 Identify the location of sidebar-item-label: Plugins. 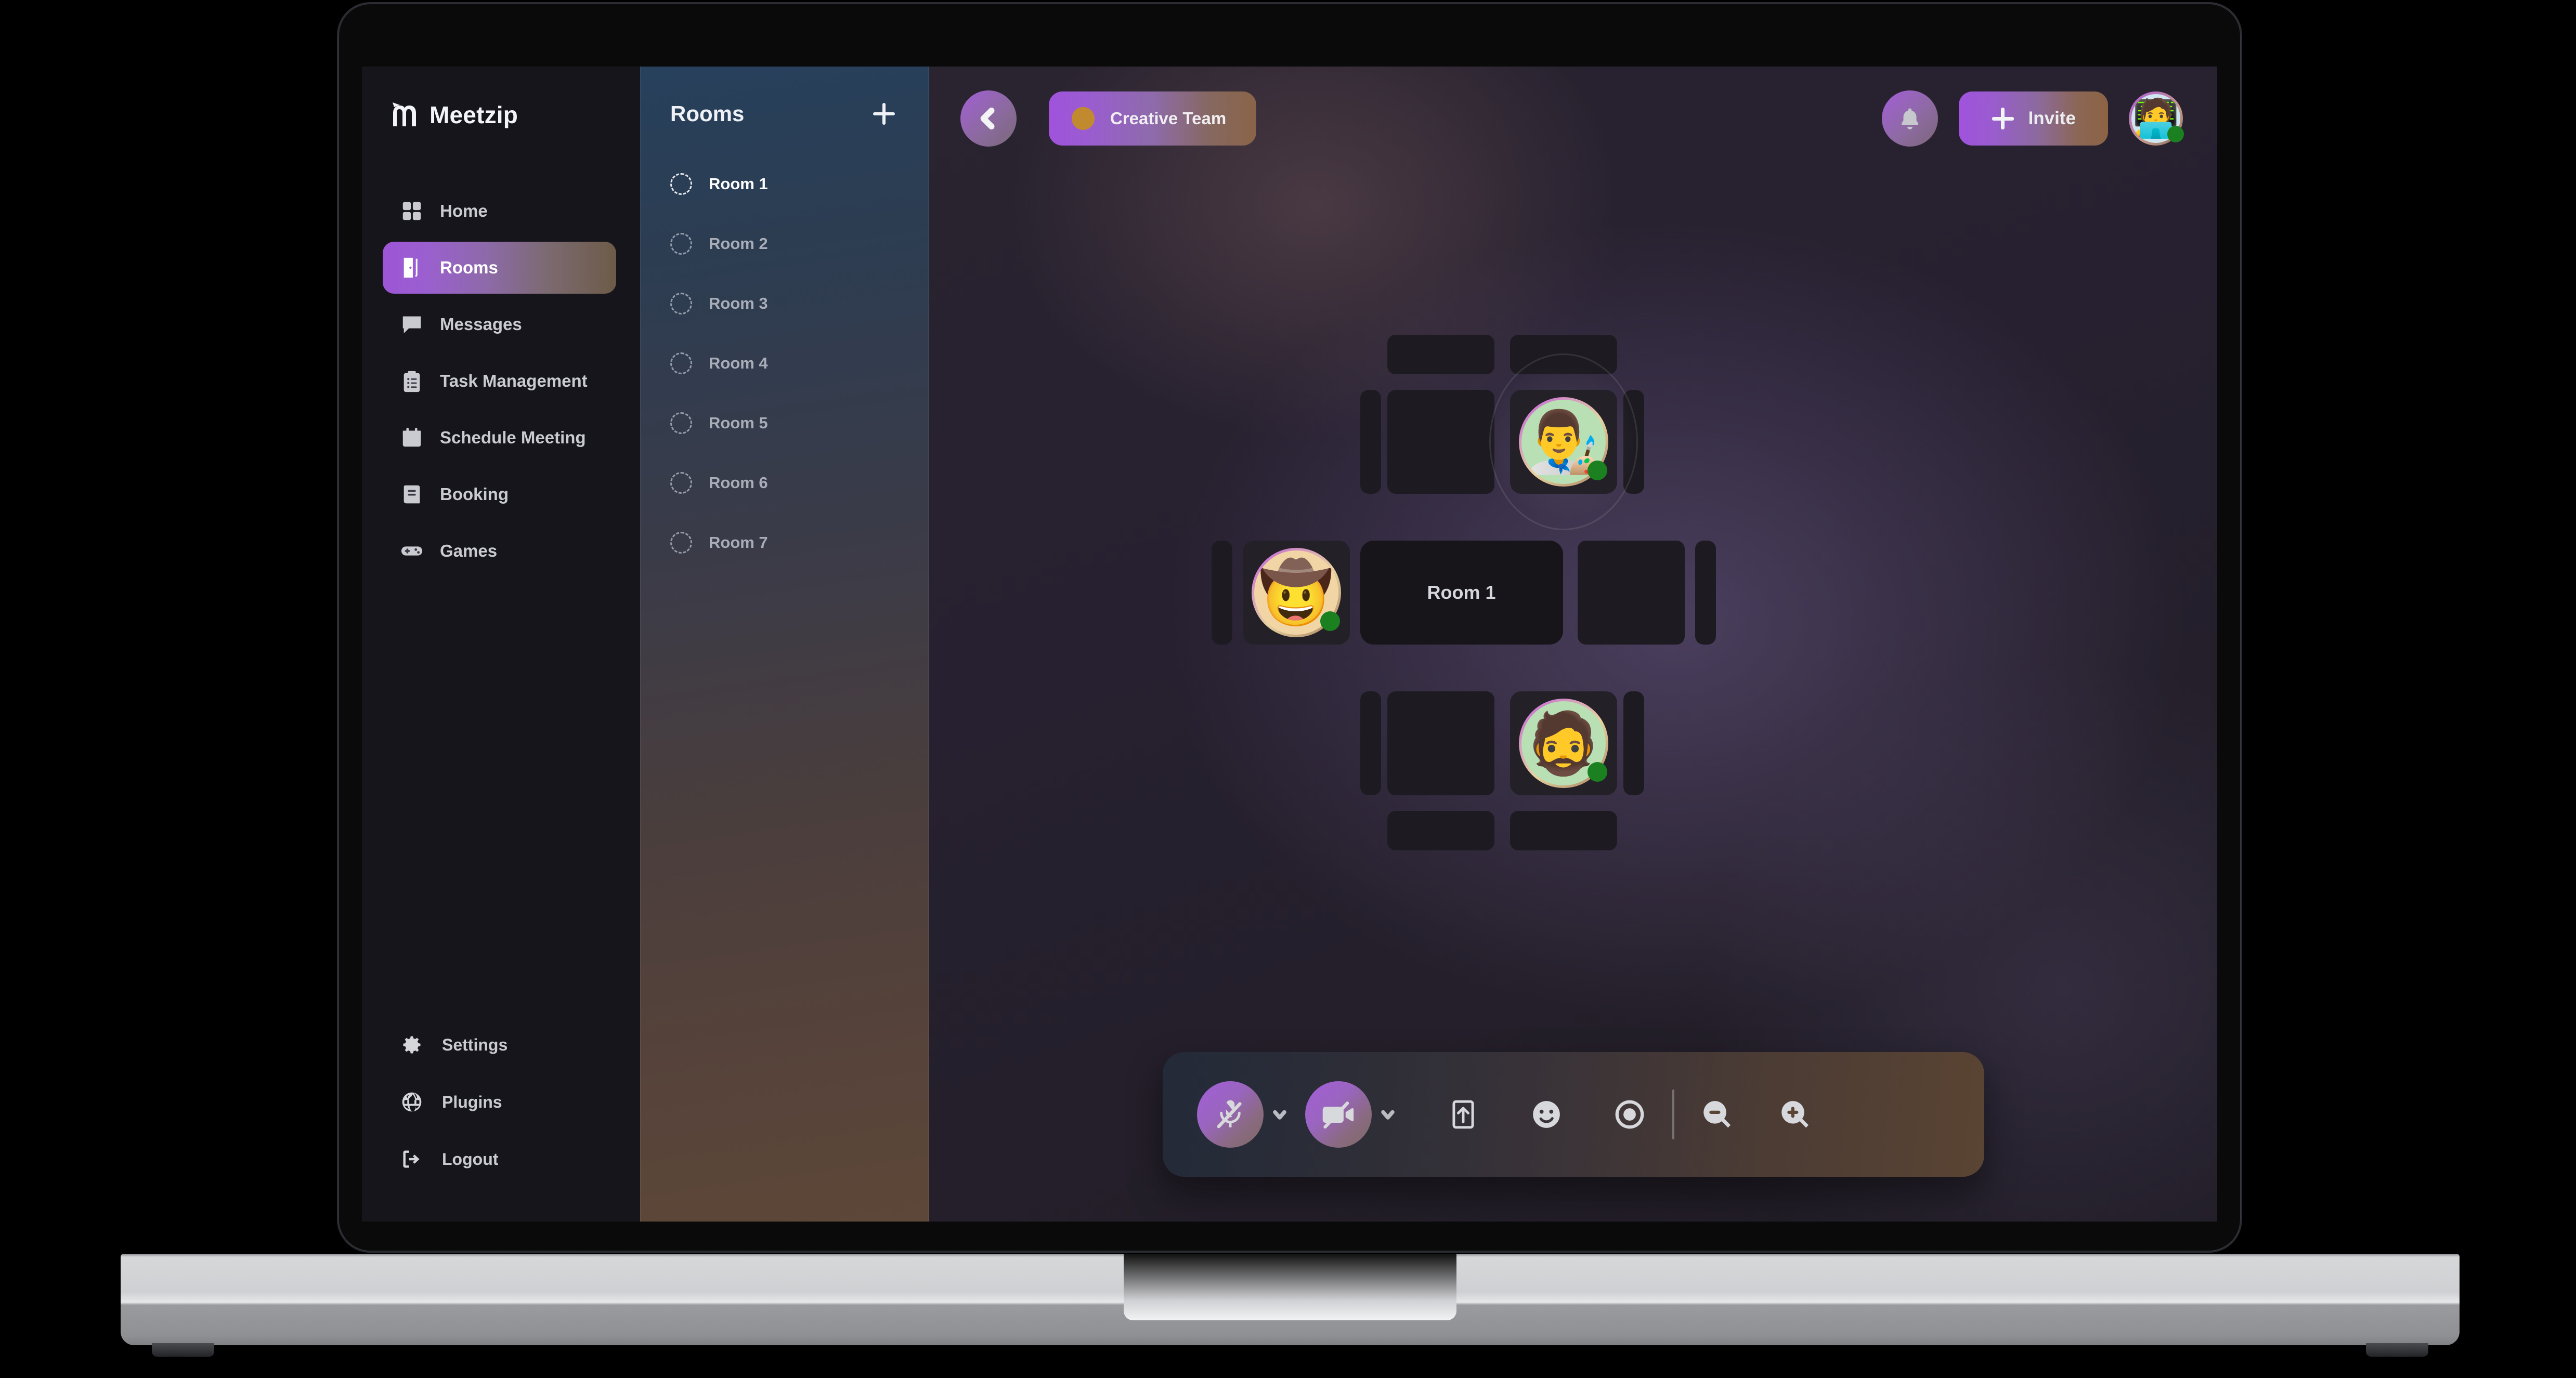
(472, 1101).